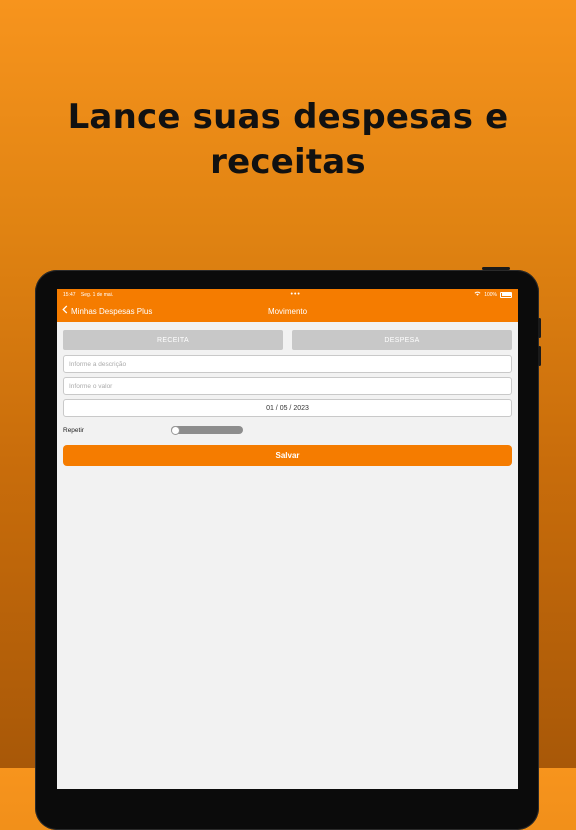 The width and height of the screenshot is (576, 830). What do you see at coordinates (175, 430) in the screenshot?
I see `toggle-knob` at bounding box center [175, 430].